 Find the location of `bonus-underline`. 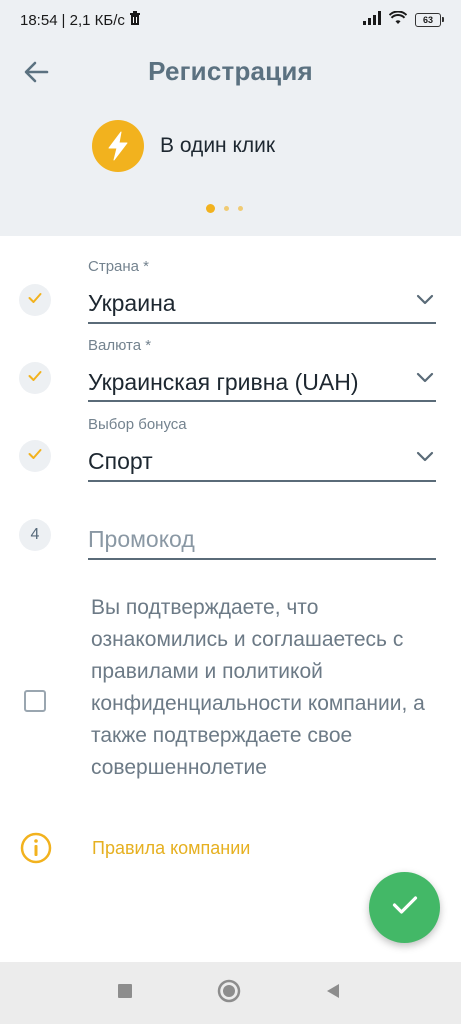

bonus-underline is located at coordinates (262, 481).